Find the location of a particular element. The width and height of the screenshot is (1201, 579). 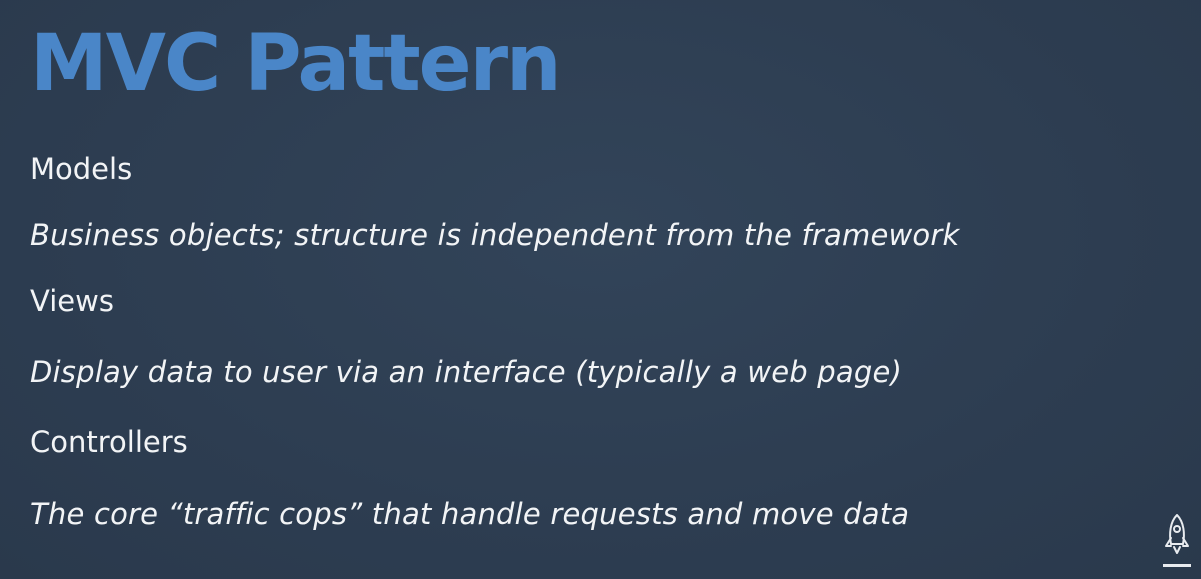

item-heading-views: Views is located at coordinates (72, 301).